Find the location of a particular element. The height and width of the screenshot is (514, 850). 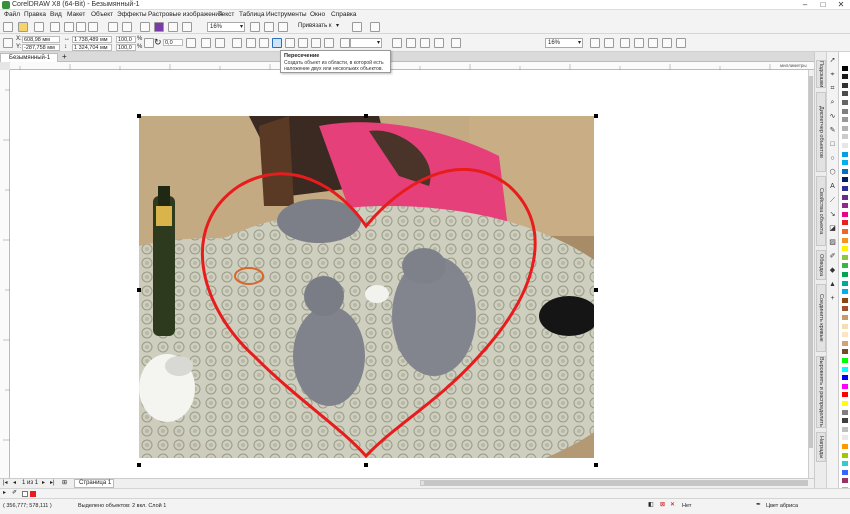

redo-icon is located at coordinates (127, 27).